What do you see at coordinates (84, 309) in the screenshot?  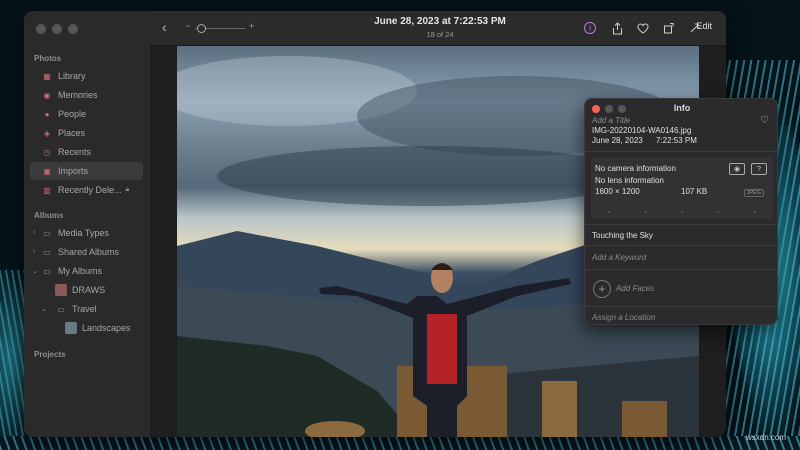 I see `sidebar-item-label: Travel` at bounding box center [84, 309].